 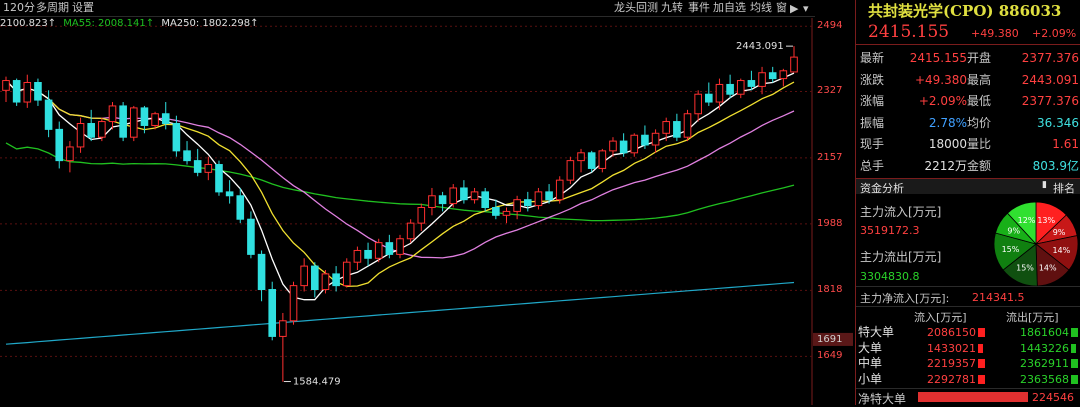 I want to click on rank-icon: ▮, so click(x=1044, y=185).